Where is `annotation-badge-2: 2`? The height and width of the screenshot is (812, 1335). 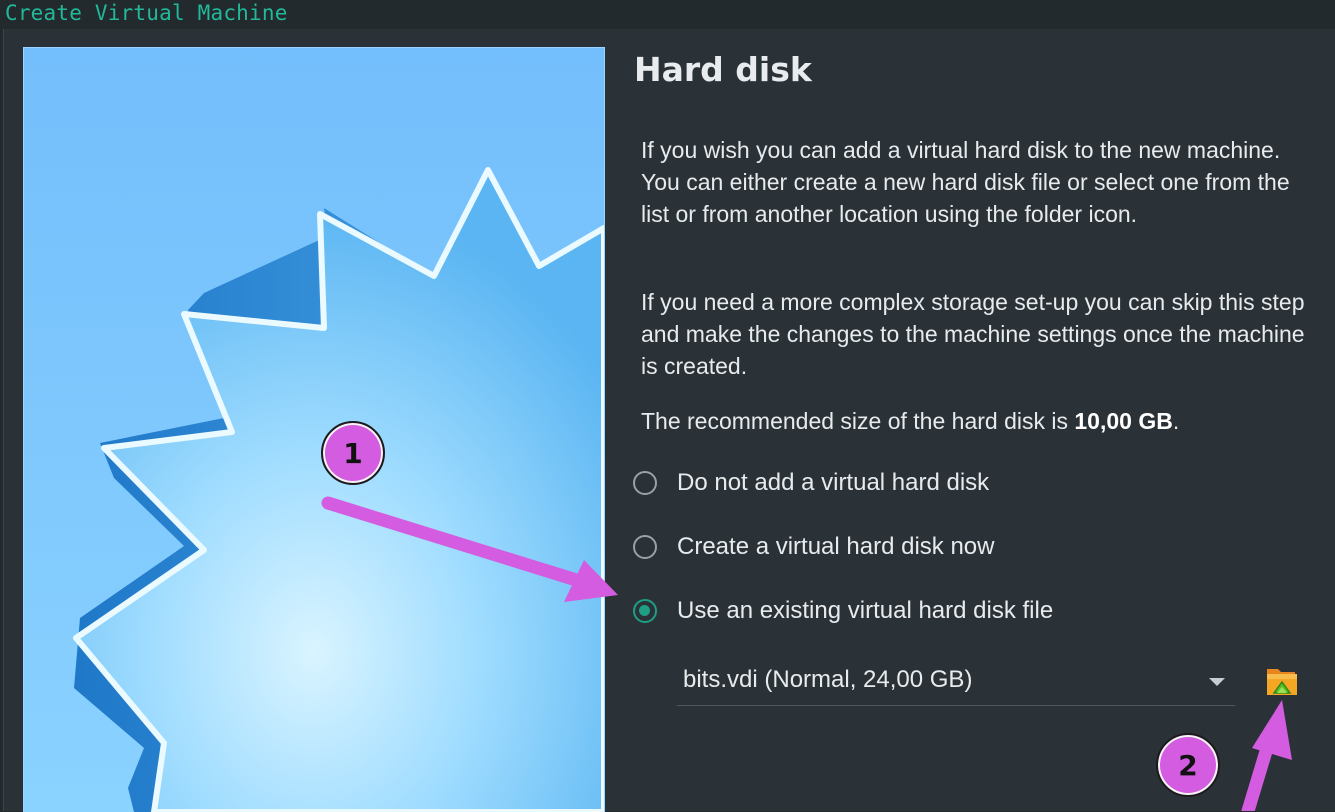
annotation-badge-2: 2 is located at coordinates (1188, 765).